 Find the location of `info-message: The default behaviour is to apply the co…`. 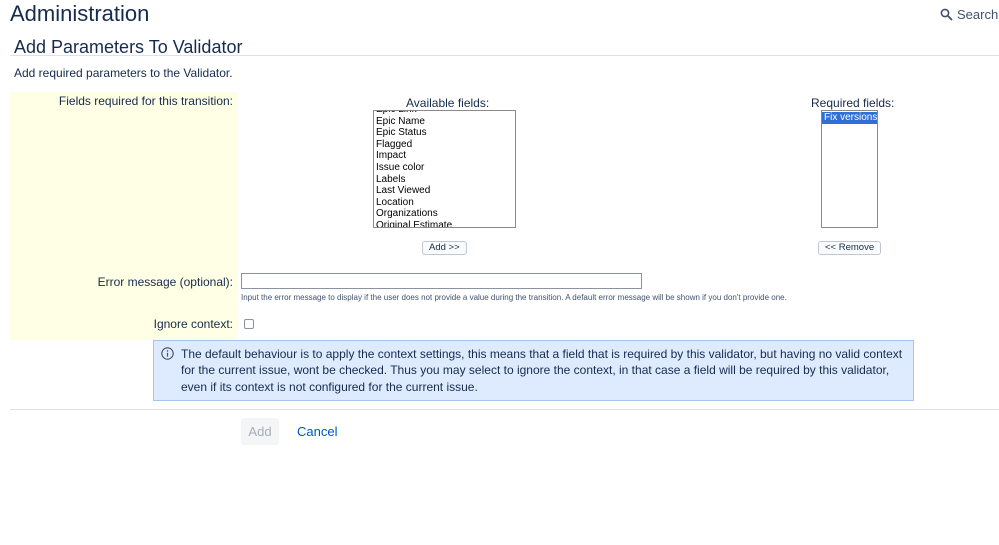

info-message: The default behaviour is to apply the co… is located at coordinates (533, 370).